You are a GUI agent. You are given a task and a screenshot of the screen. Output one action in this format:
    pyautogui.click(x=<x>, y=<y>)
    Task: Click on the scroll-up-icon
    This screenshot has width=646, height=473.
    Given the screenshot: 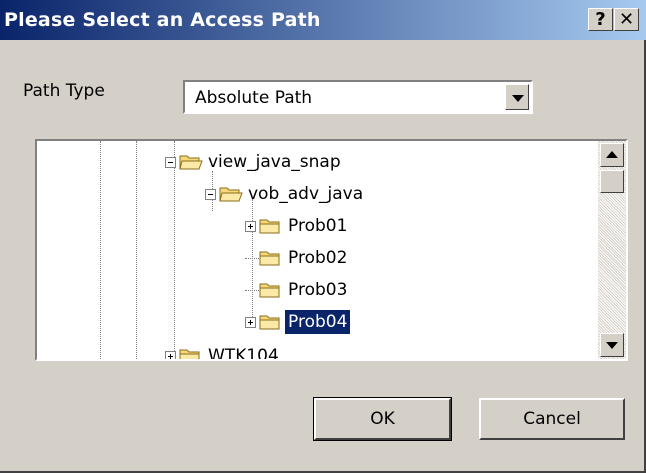 What is the action you would take?
    pyautogui.click(x=612, y=155)
    